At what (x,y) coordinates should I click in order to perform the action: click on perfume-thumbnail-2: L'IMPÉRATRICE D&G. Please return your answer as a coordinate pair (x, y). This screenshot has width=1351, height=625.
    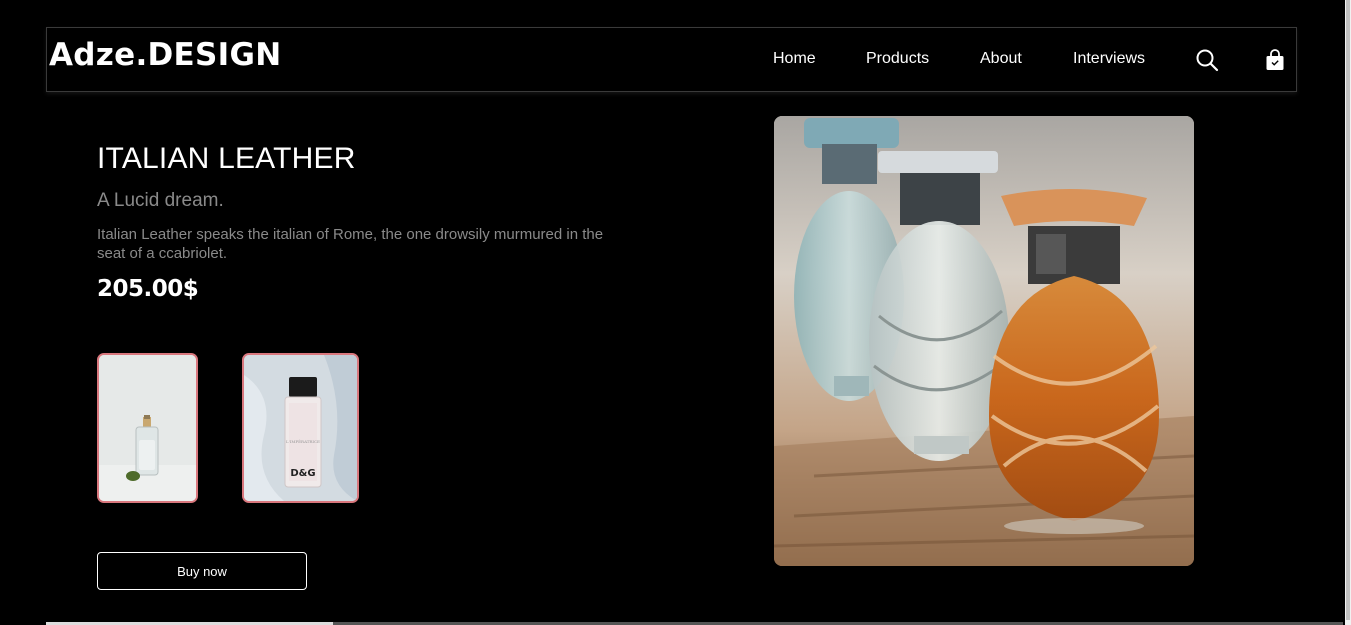
    Looking at the image, I should click on (300, 428).